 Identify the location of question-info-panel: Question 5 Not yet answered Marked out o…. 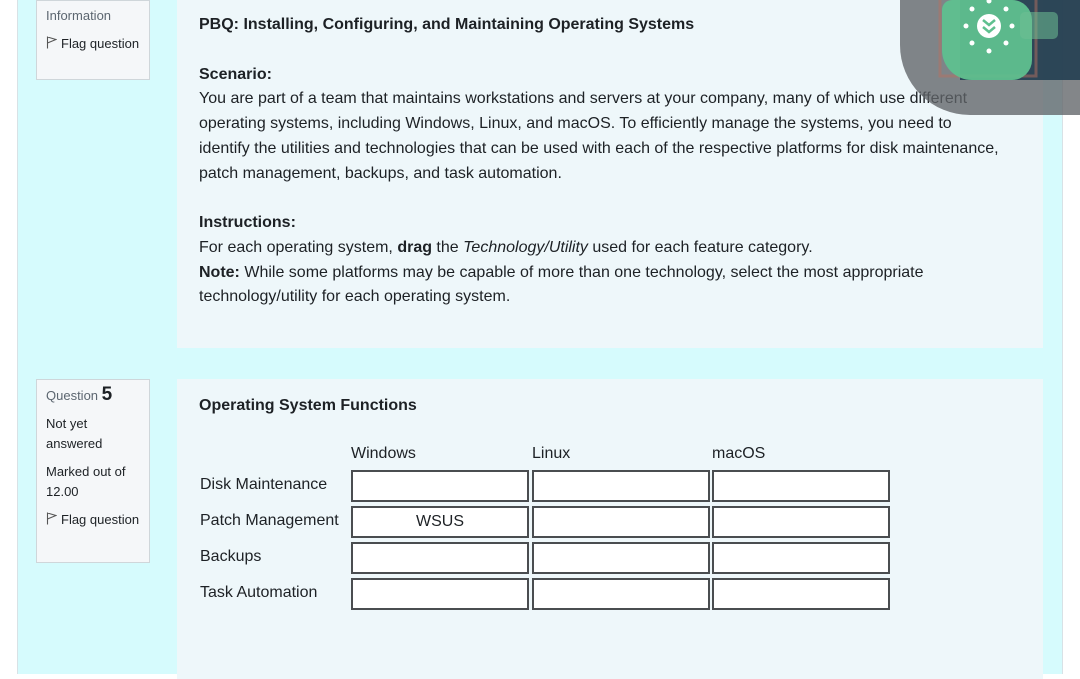
(93, 471).